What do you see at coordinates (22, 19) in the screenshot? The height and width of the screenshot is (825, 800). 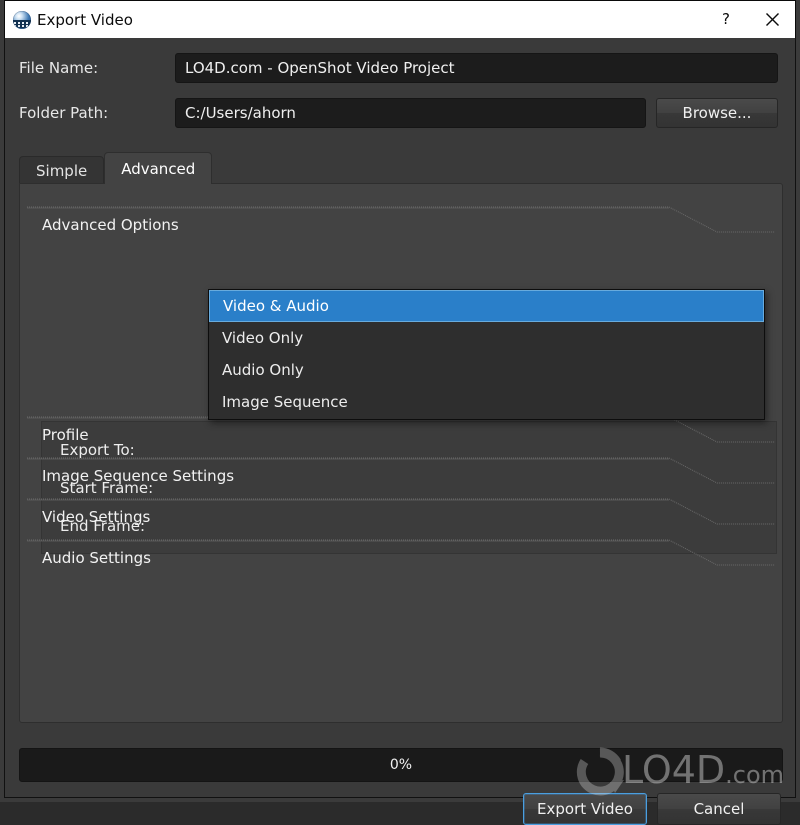 I see `openshot-logo-icon` at bounding box center [22, 19].